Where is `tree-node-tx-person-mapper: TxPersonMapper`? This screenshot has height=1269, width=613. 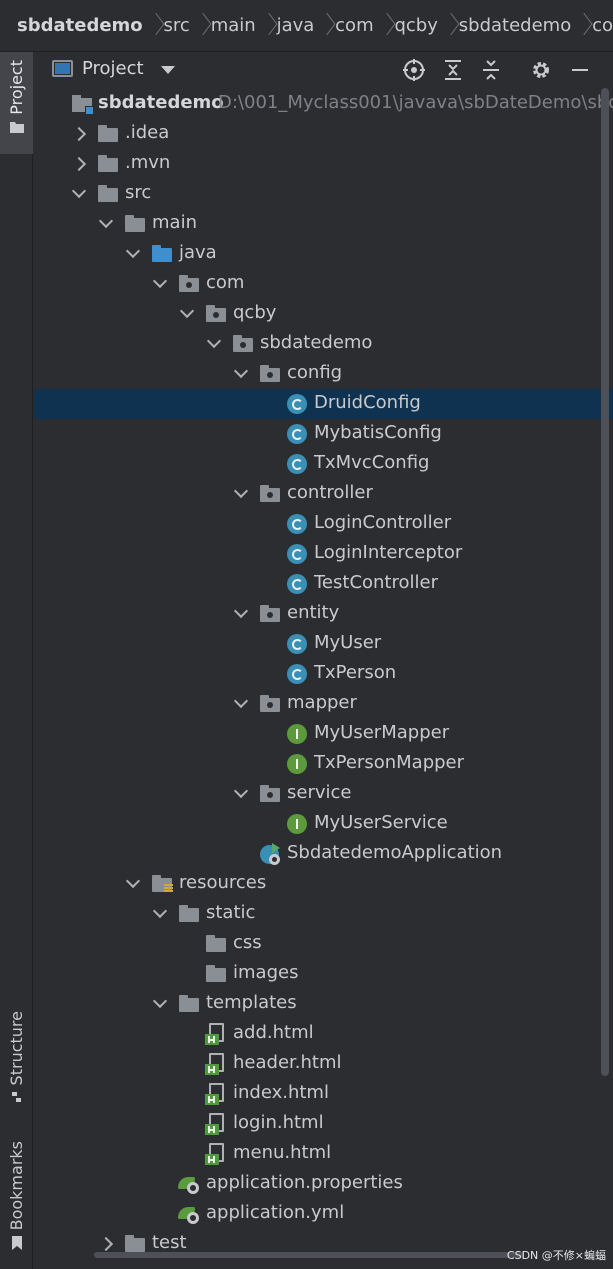
tree-node-tx-person-mapper: TxPersonMapper is located at coordinates (323, 764).